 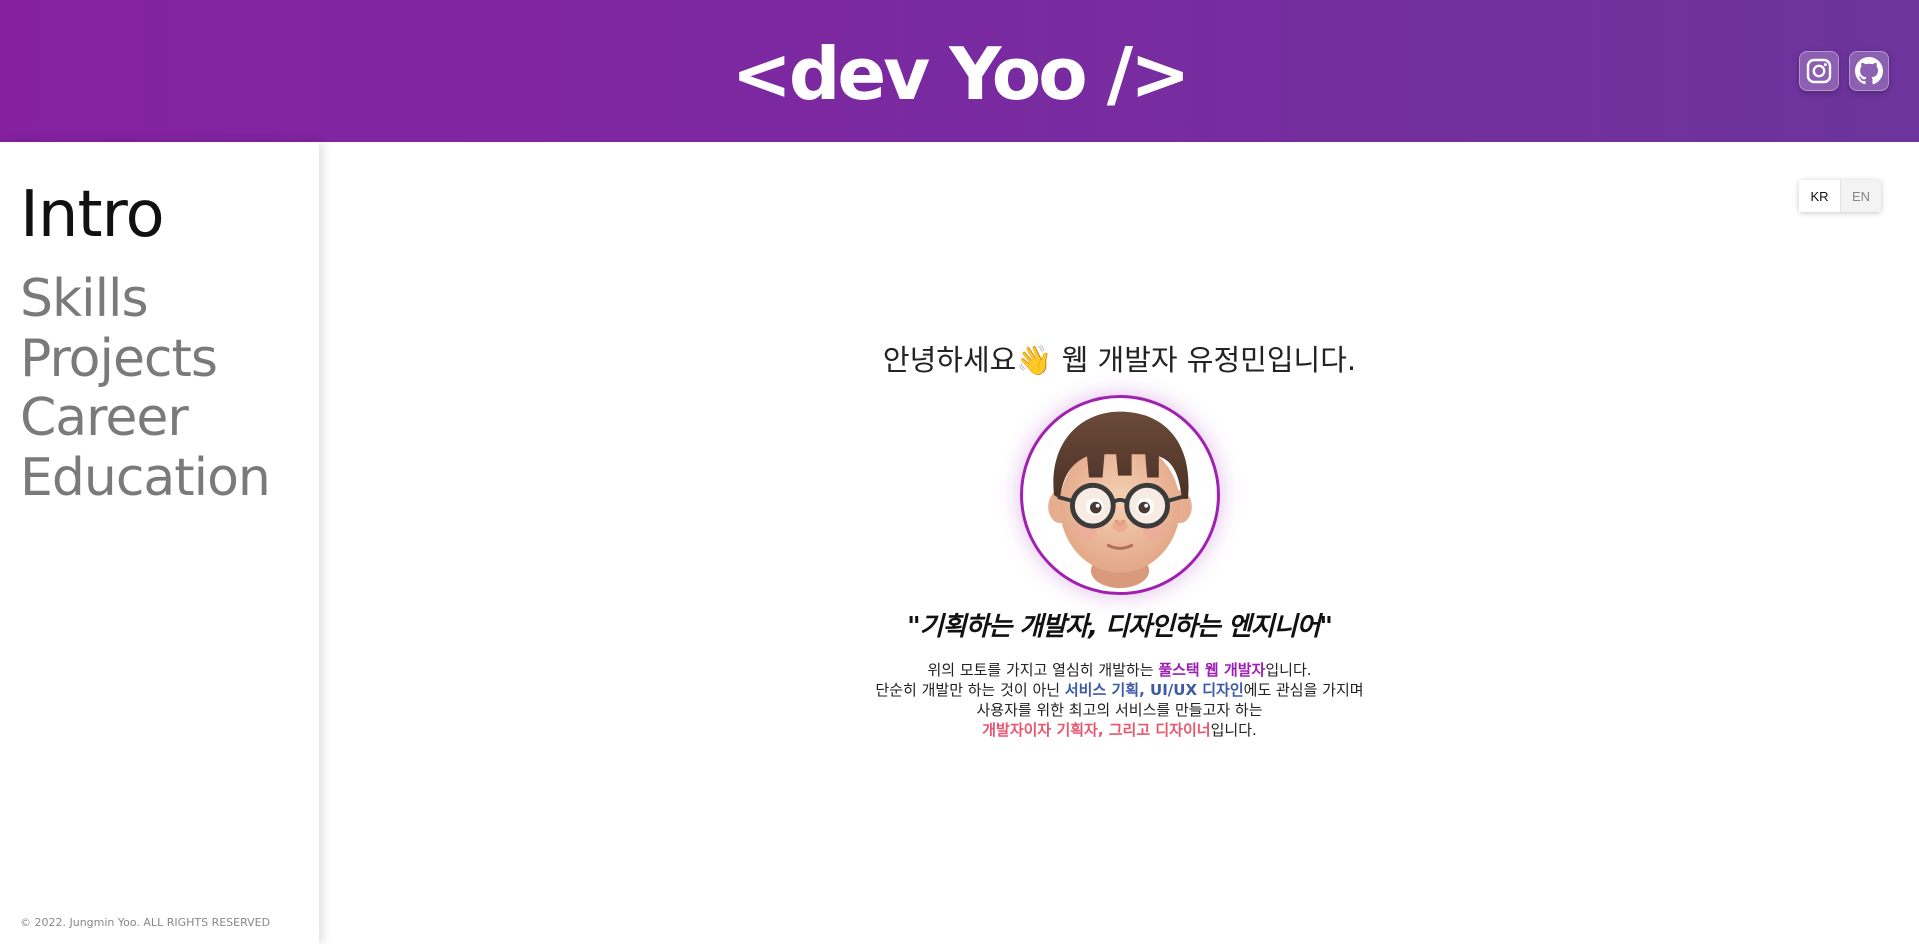 I want to click on sidebar-item-career: Career, so click(x=104, y=418).